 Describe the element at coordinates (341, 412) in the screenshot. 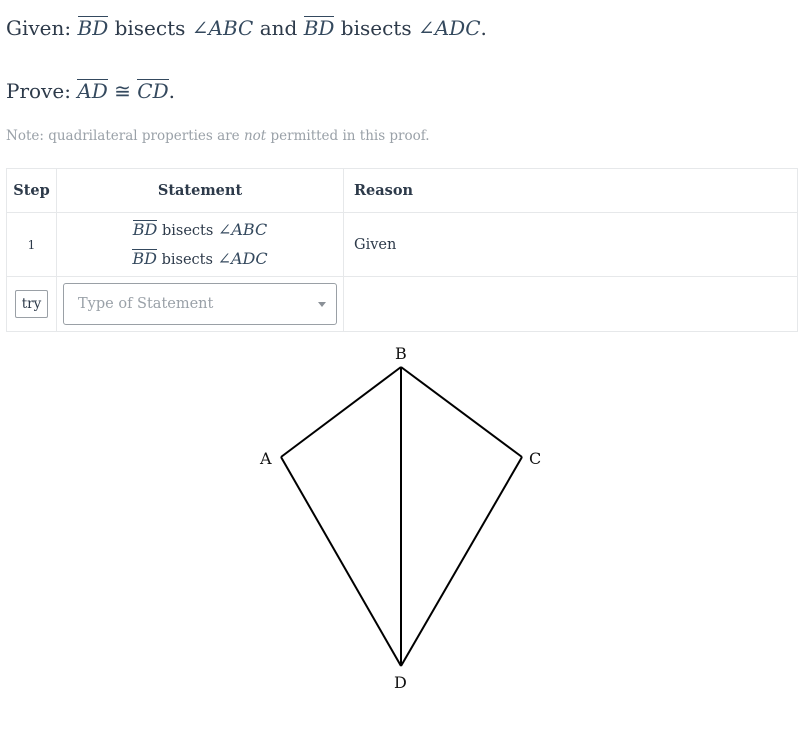

I see `segment-ab` at that location.